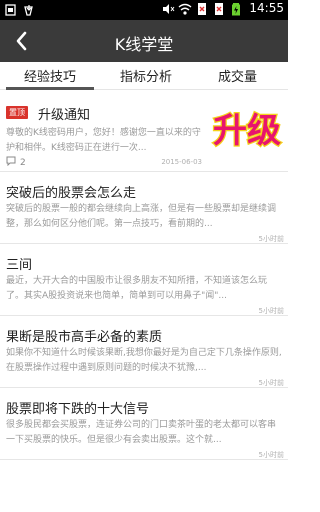  I want to click on pinned-badge: 置顶, so click(17, 112).